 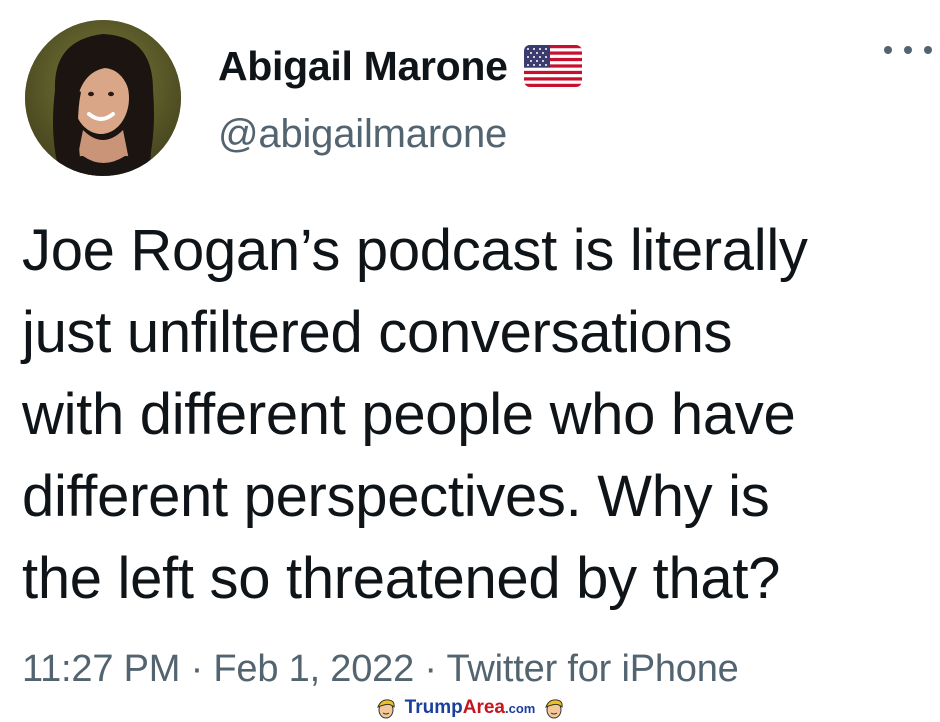 What do you see at coordinates (433, 707) in the screenshot?
I see `watermark-trump: Trump` at bounding box center [433, 707].